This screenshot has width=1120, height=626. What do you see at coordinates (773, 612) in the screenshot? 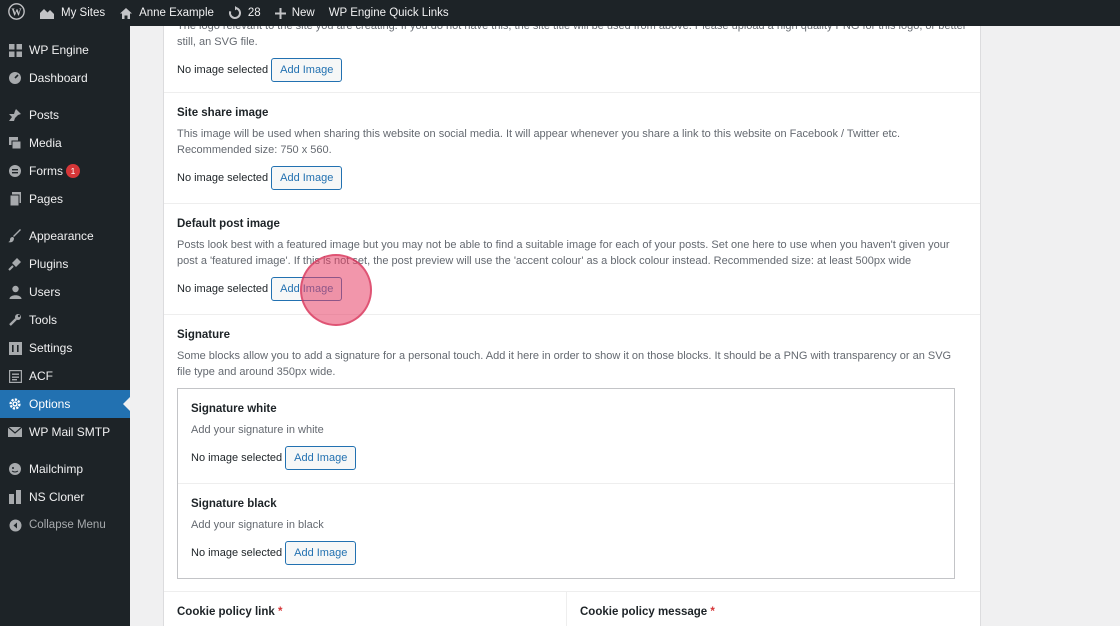
I see `field-label: Cookie policy message *` at bounding box center [773, 612].